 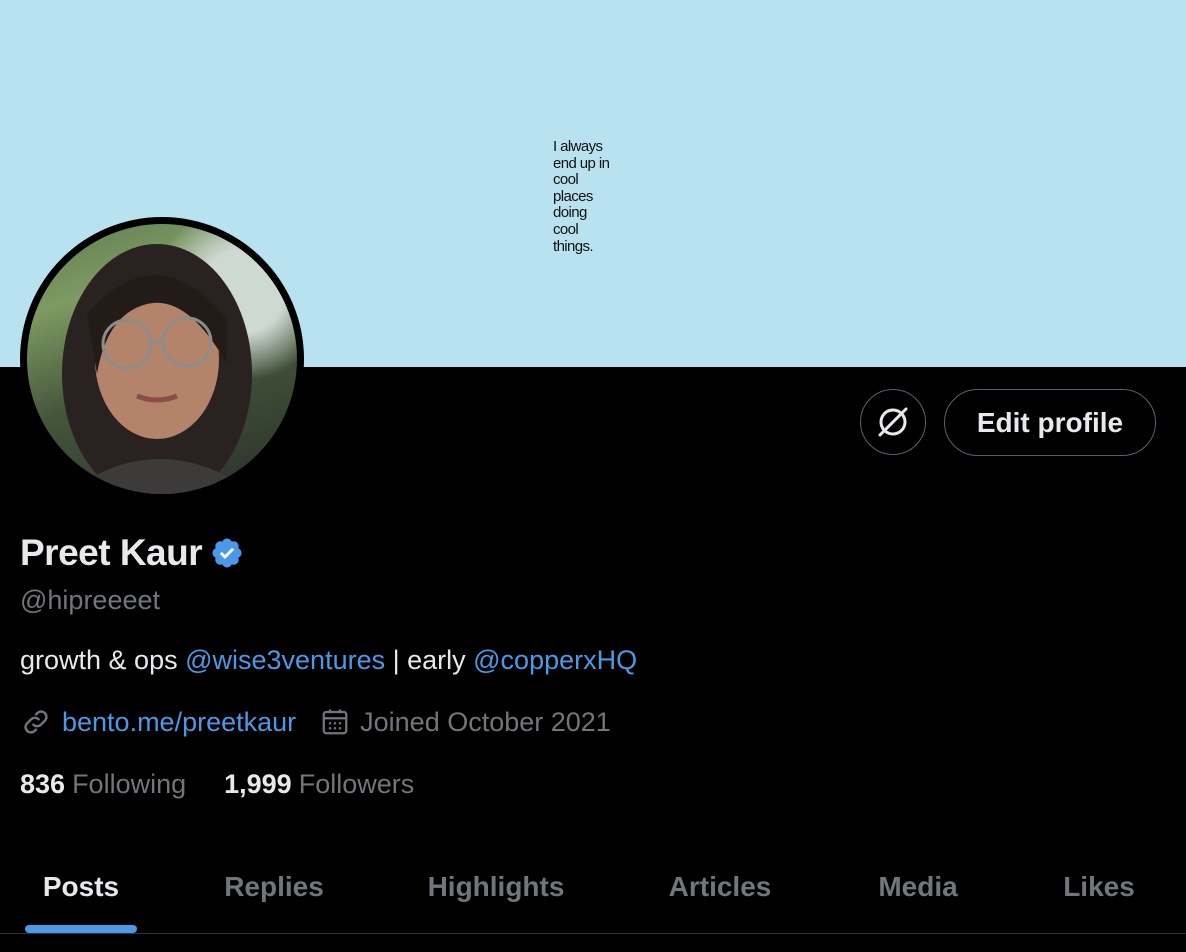 I want to click on bio-text: | early, so click(x=429, y=660).